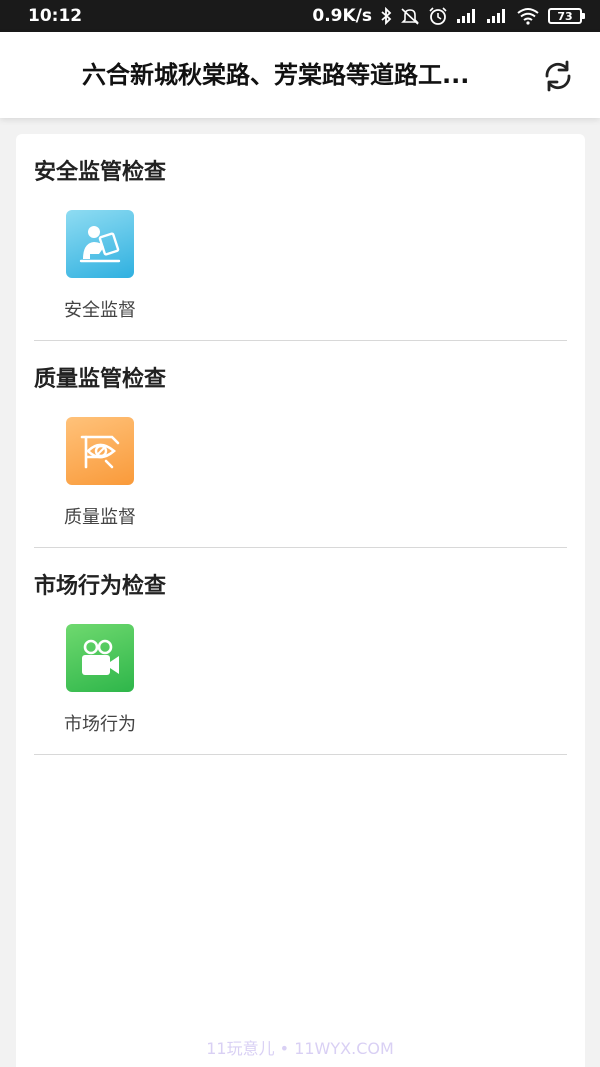 Image resolution: width=600 pixels, height=1067 pixels. What do you see at coordinates (410, 16) in the screenshot?
I see `mute-icon` at bounding box center [410, 16].